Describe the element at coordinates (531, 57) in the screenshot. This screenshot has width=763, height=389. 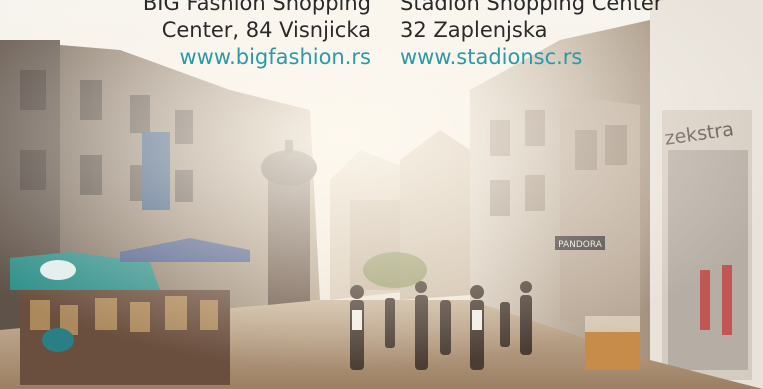
I see `store-website-link: www.stadionsc.rs` at that location.